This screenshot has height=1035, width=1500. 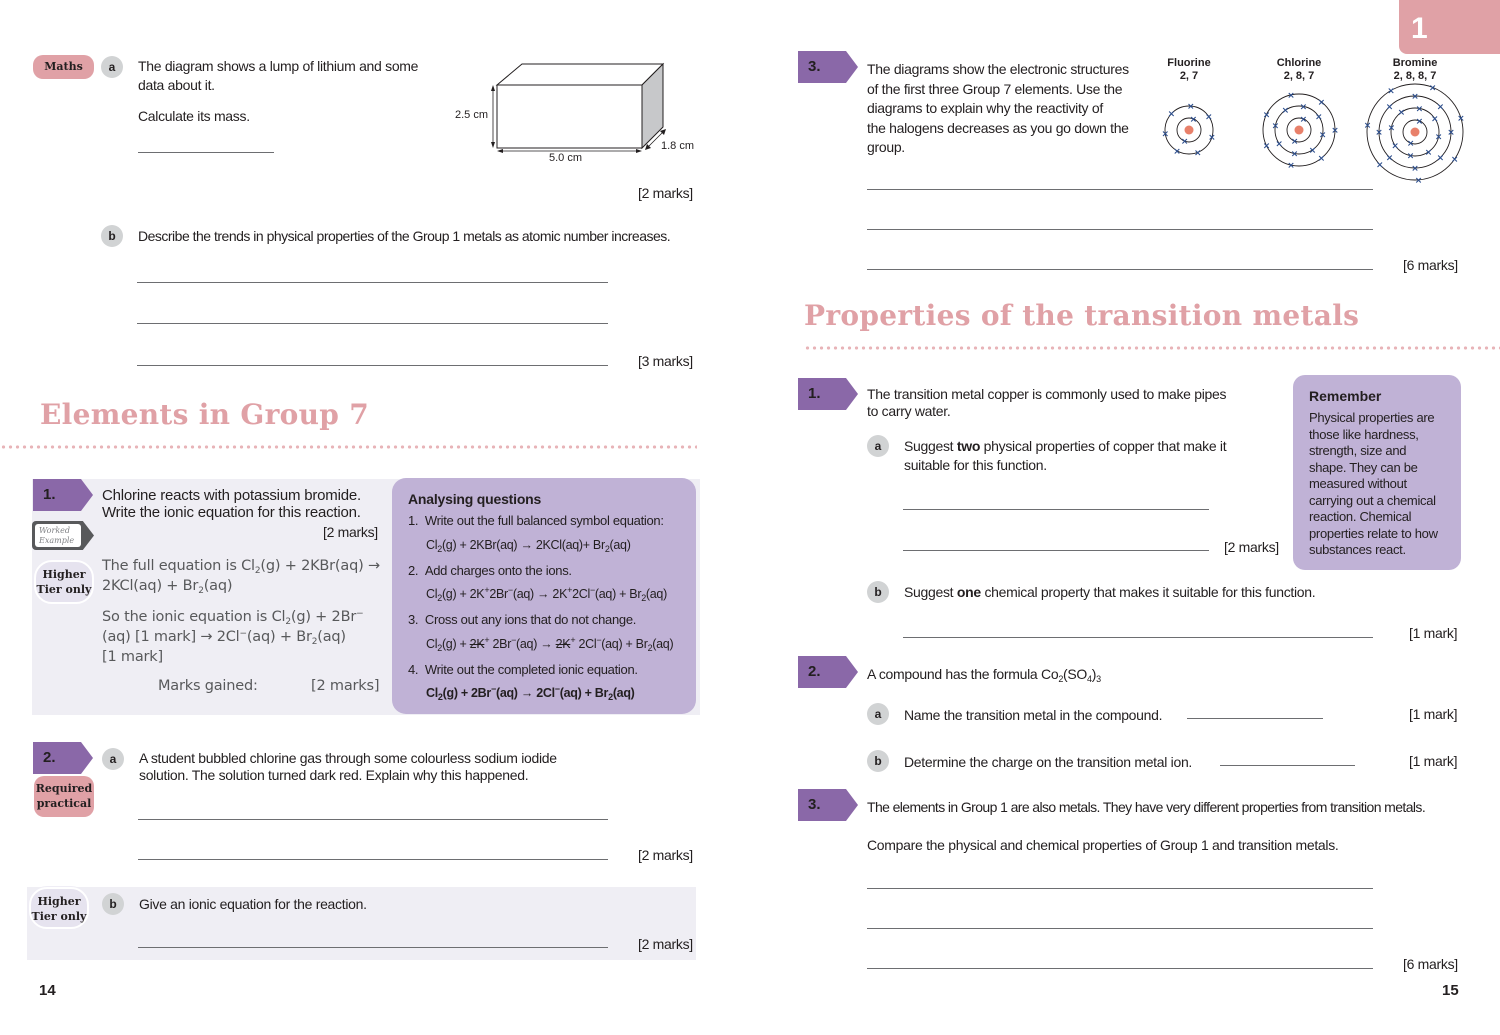 I want to click on tier-label: Tier only, so click(x=59, y=916).